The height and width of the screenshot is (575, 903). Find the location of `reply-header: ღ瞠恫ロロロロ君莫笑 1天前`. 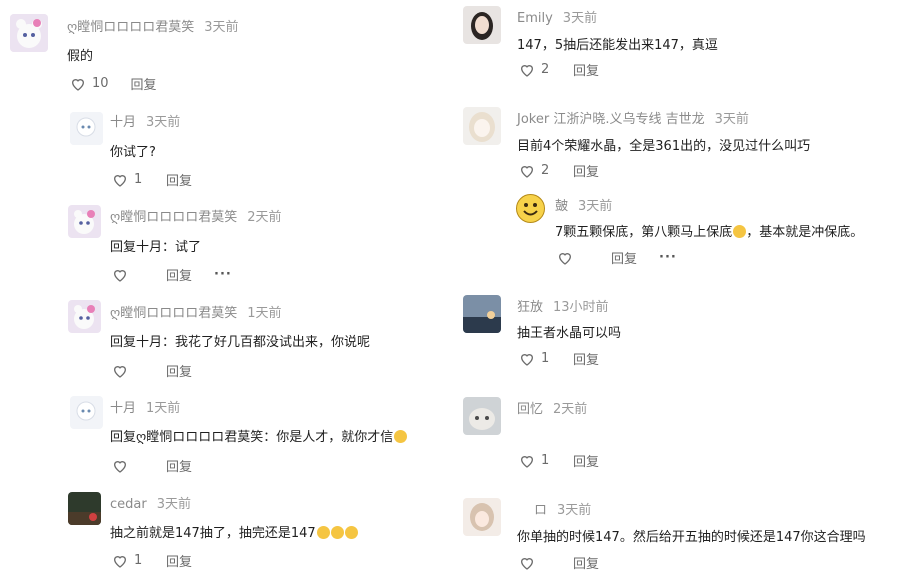

reply-header: ღ瞠恫ロロロロ君莫笑 1天前 is located at coordinates (196, 311).